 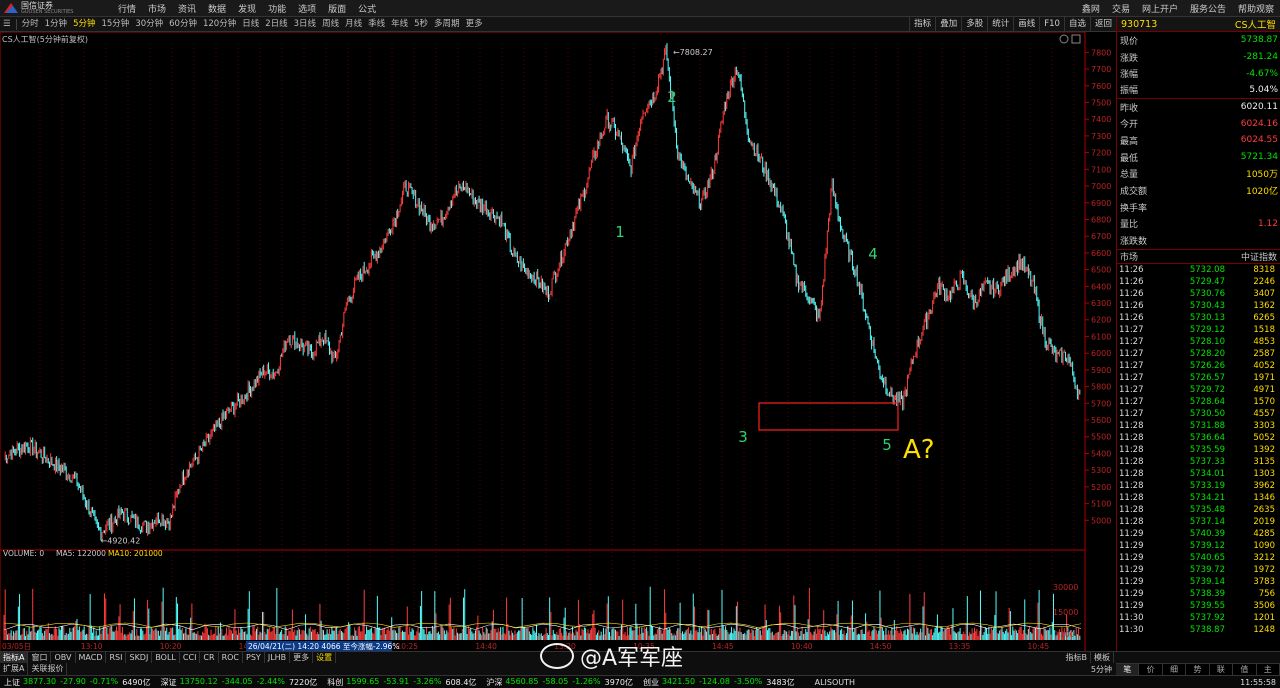 What do you see at coordinates (421, 24) in the screenshot?
I see `period-tab: 5秒` at bounding box center [421, 24].